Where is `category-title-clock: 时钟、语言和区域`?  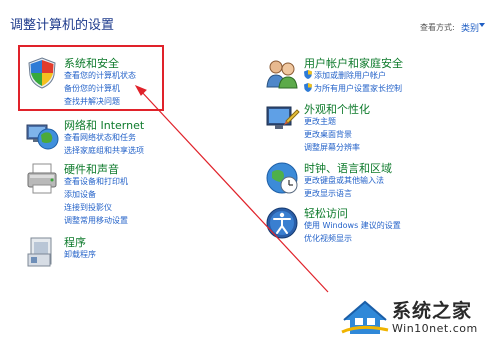 category-title-clock: 时钟、语言和区域 is located at coordinates (348, 168).